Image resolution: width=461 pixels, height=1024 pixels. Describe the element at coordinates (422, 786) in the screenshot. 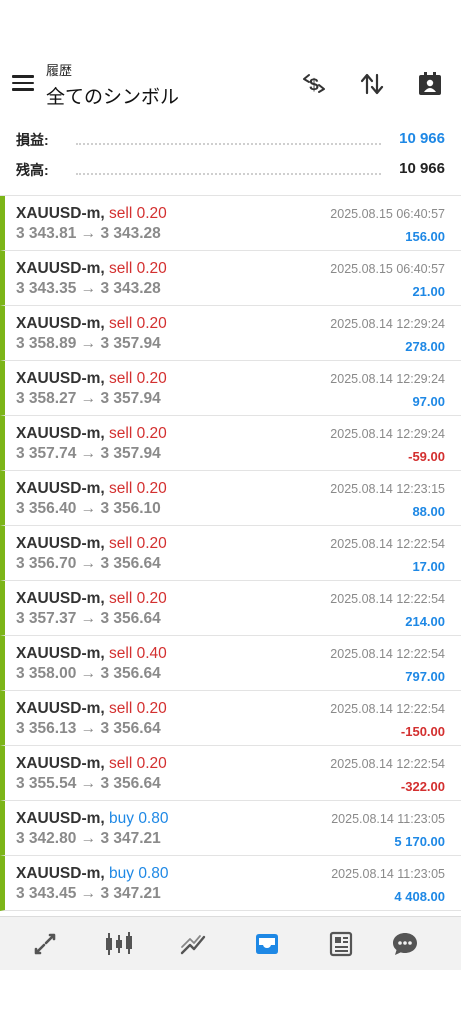

I see `trade-profit: -322.00` at that location.